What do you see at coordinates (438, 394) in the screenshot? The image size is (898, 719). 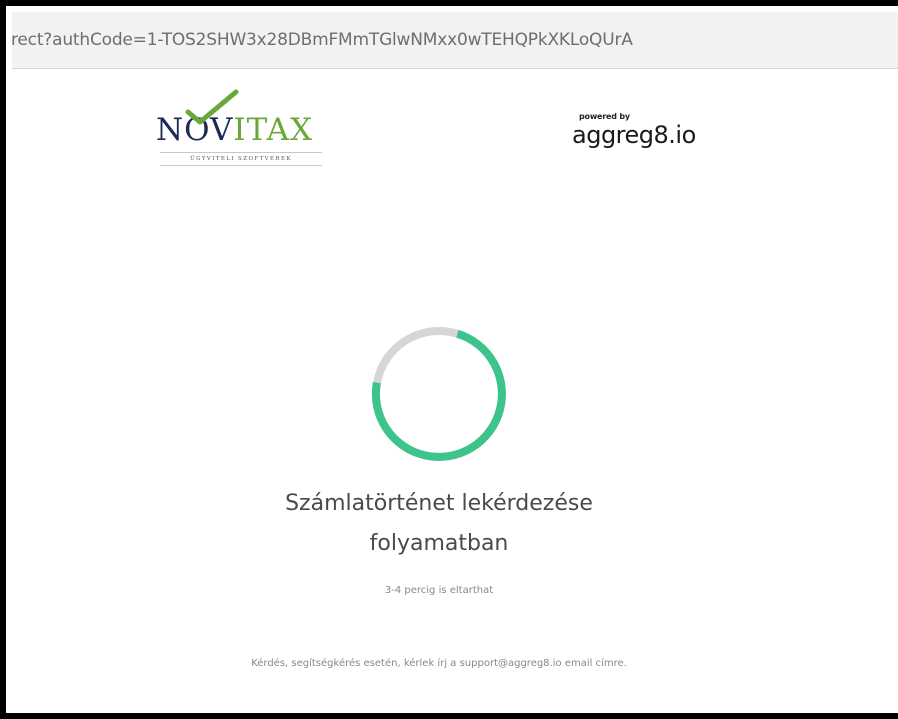 I see `loading-spinner` at bounding box center [438, 394].